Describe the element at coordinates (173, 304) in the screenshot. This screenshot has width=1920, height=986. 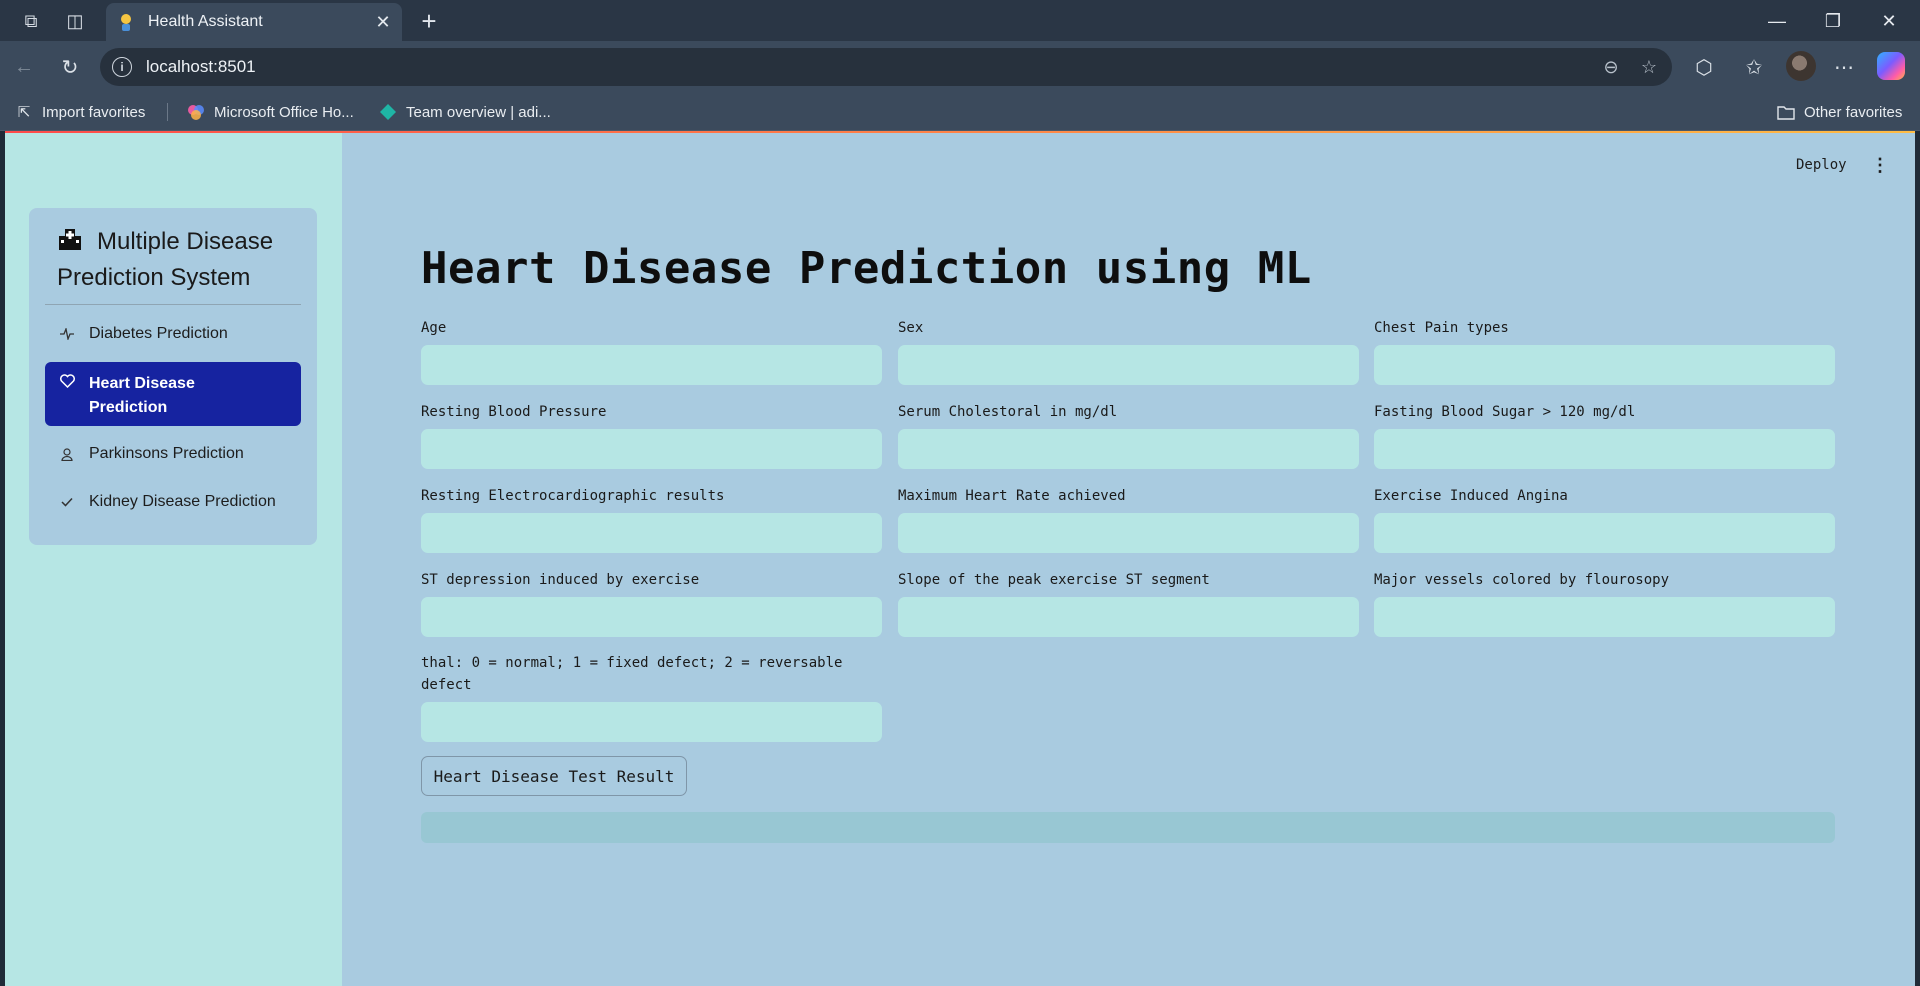
I see `sidebar-divider` at that location.